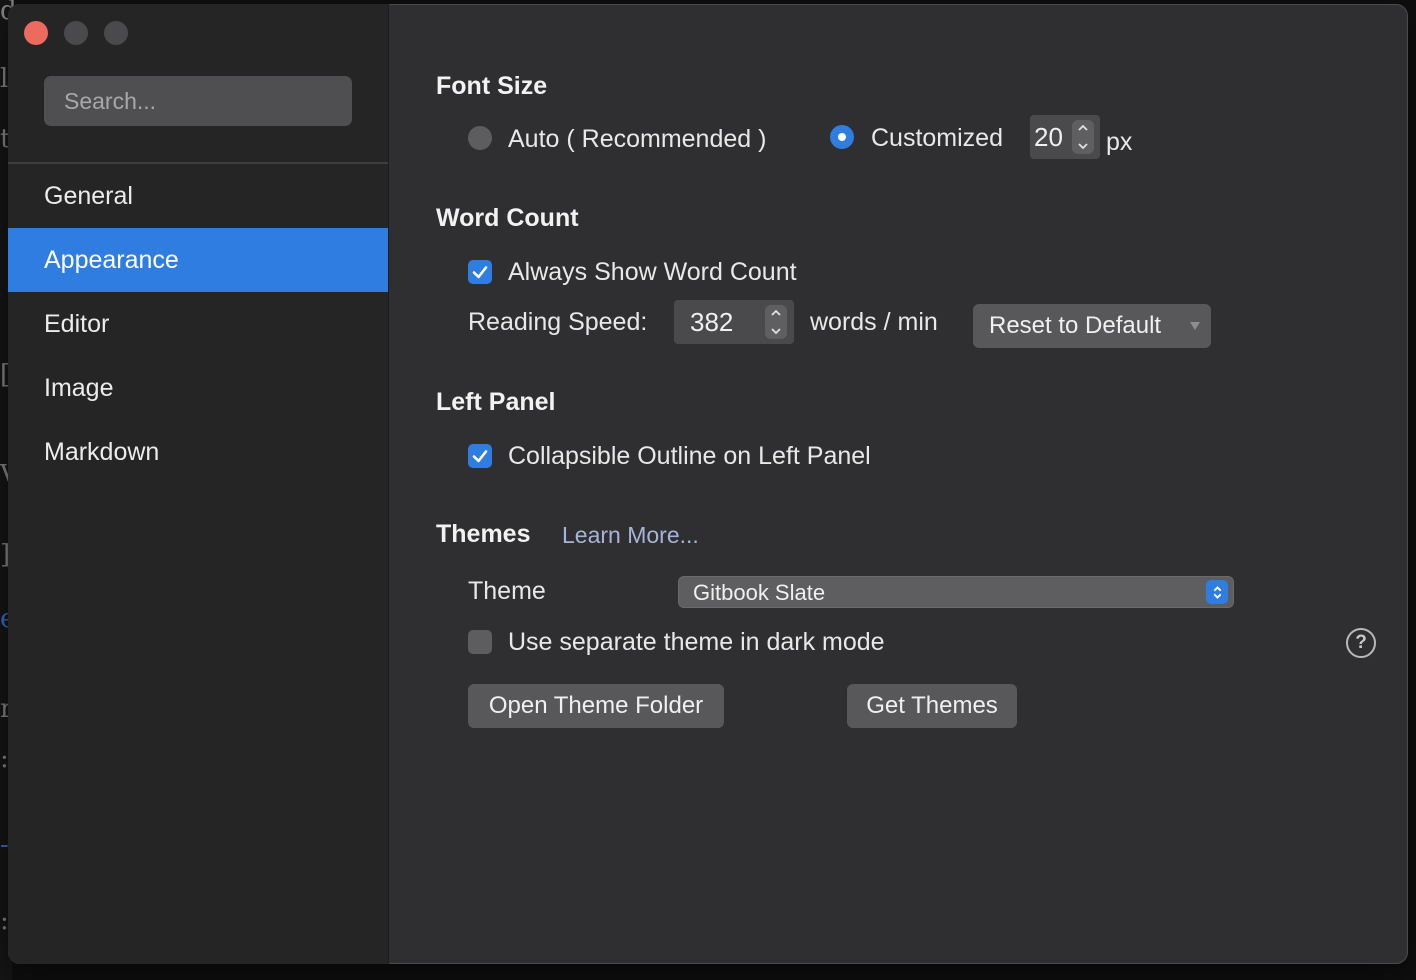  What do you see at coordinates (937, 138) in the screenshot?
I see `customized-font-size-label: Customized` at bounding box center [937, 138].